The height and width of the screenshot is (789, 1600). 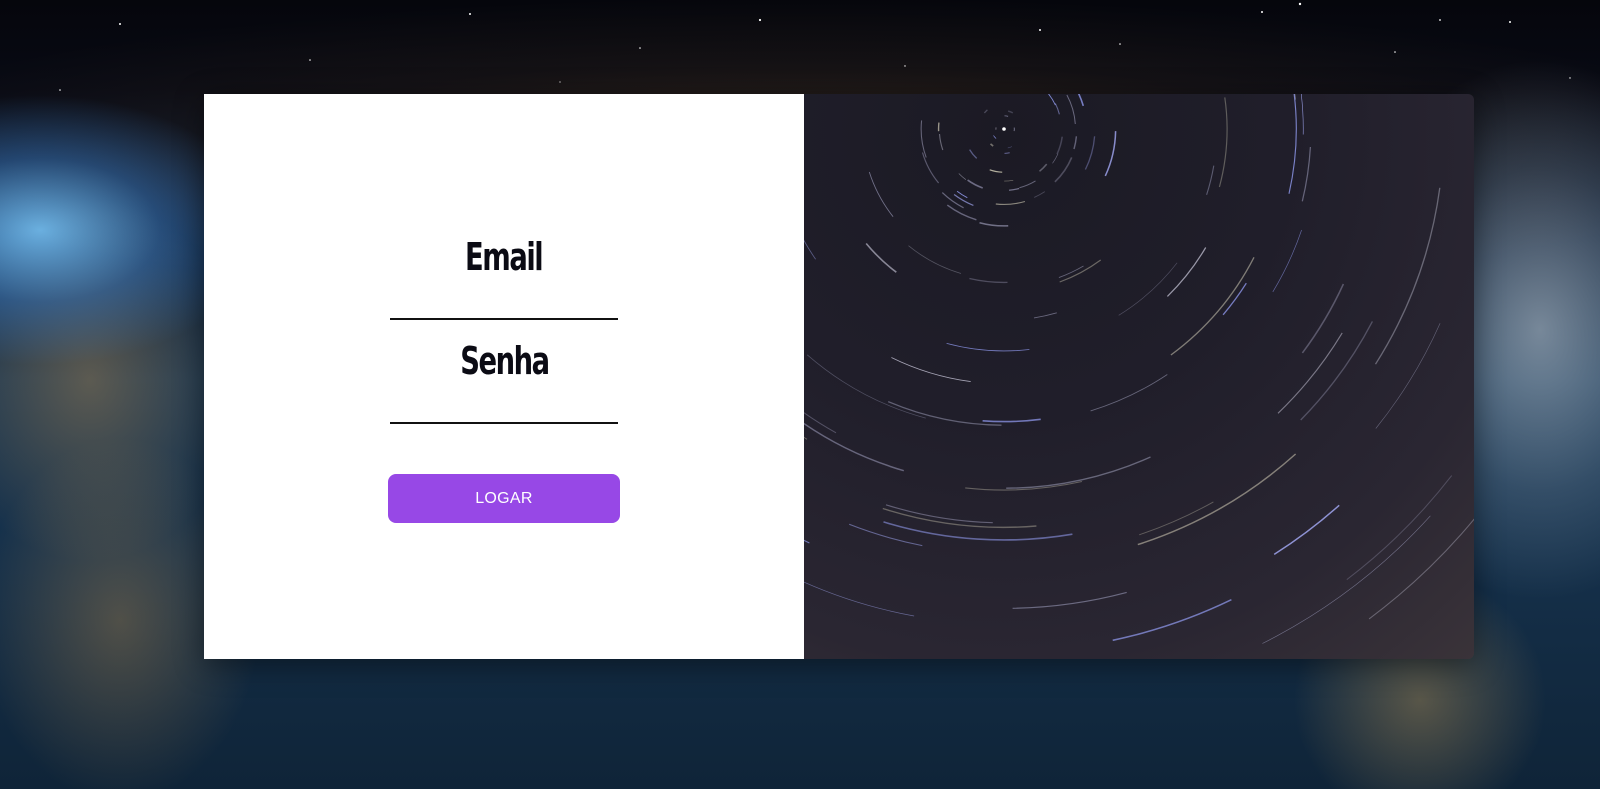 I want to click on login-button: LOGAR, so click(x=504, y=498).